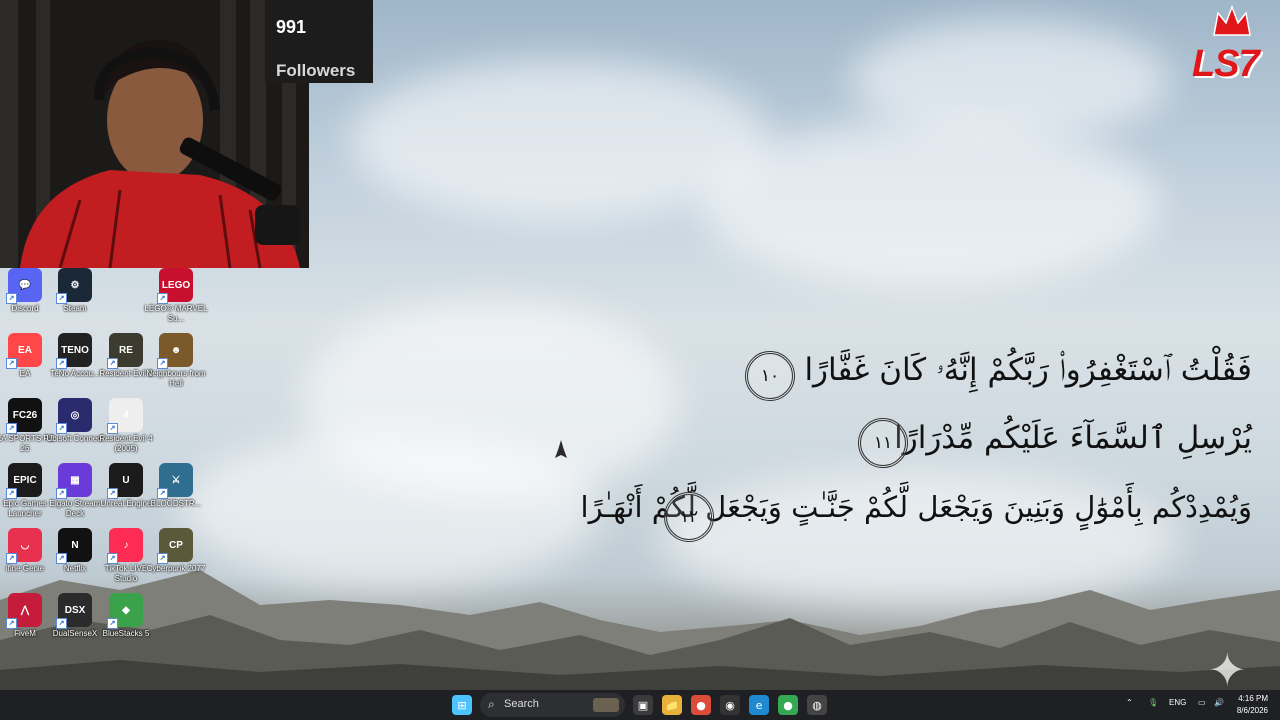 The height and width of the screenshot is (720, 1280). I want to click on discord-icon: 💬 ↗, so click(24, 286).